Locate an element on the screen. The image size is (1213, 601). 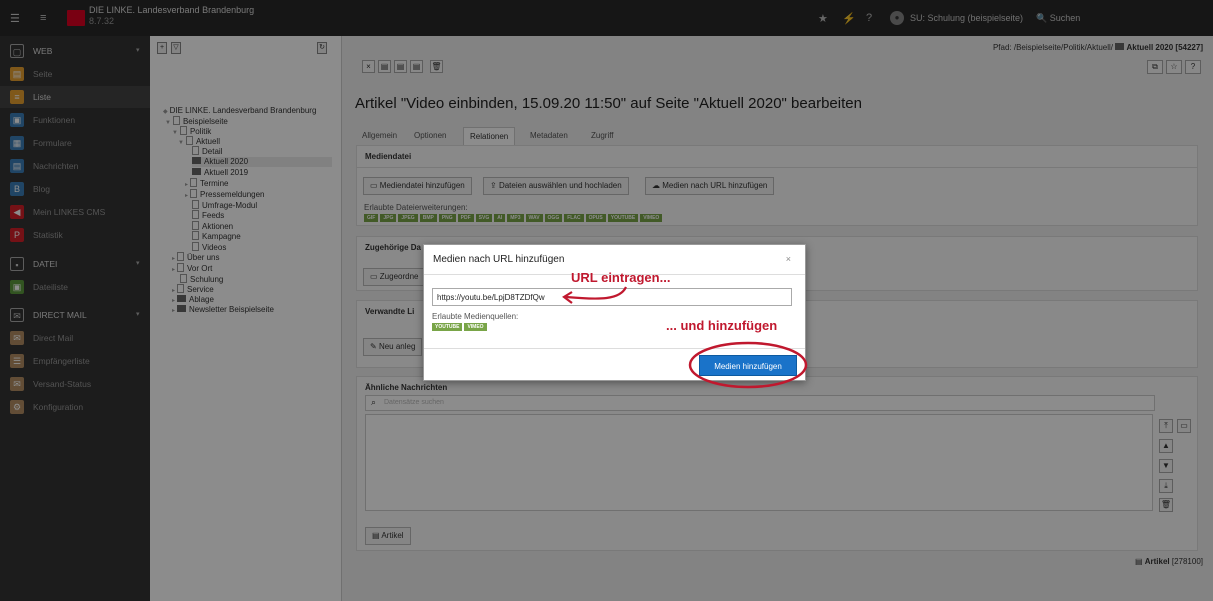
annotation-circle is located at coordinates (748, 365).